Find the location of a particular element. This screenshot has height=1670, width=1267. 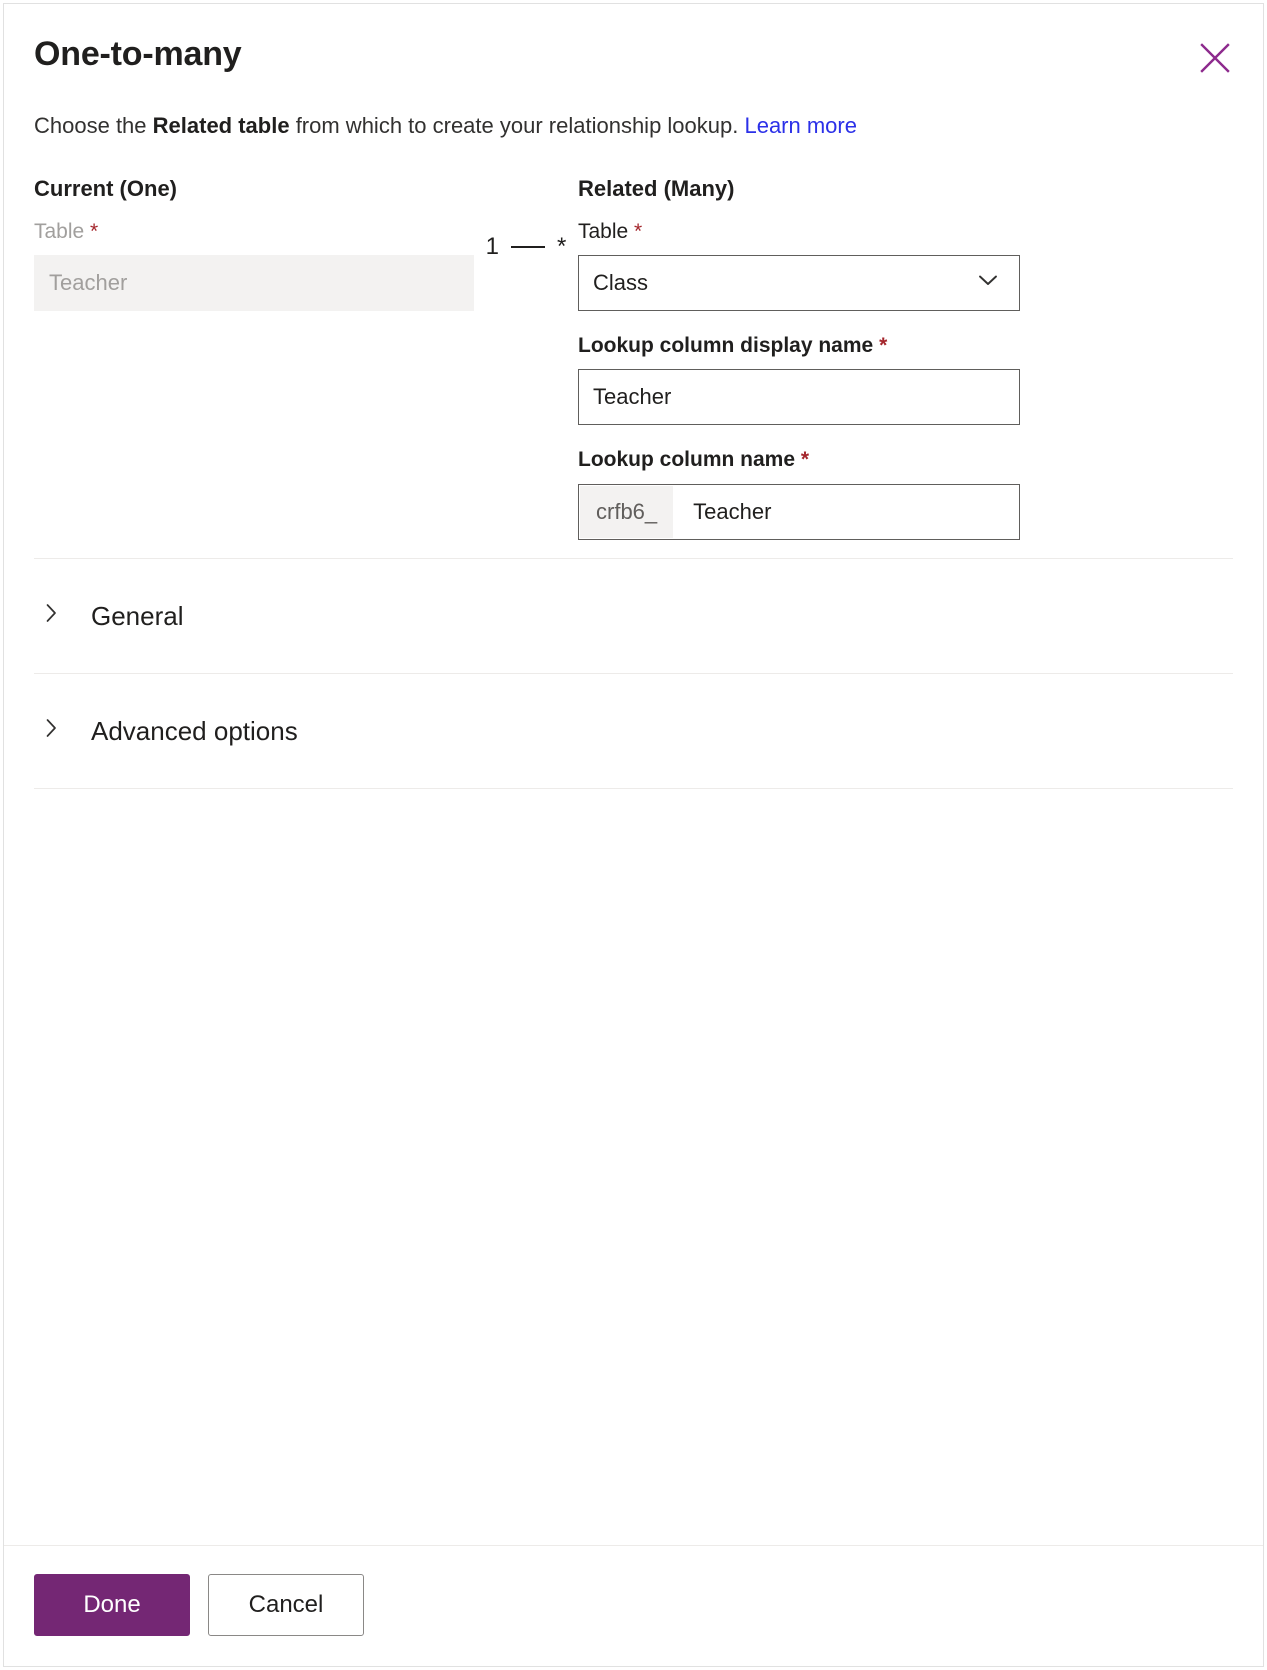

learn-more-link: Learn more is located at coordinates (800, 125).